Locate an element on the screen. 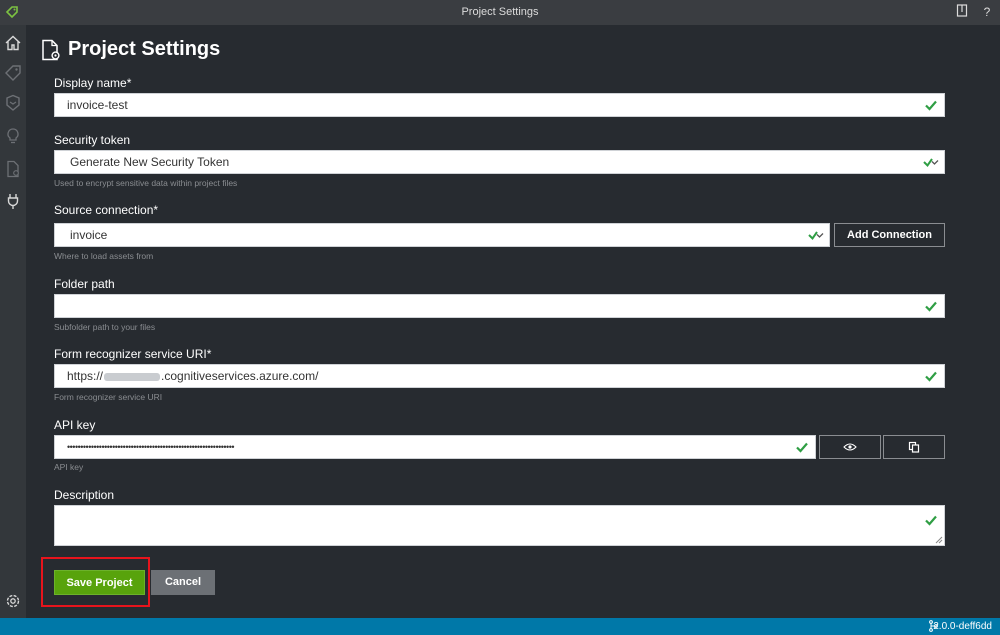 Image resolution: width=1000 pixels, height=635 pixels. uri-suffix: .cognitiveservices.azure.com/ is located at coordinates (240, 376).